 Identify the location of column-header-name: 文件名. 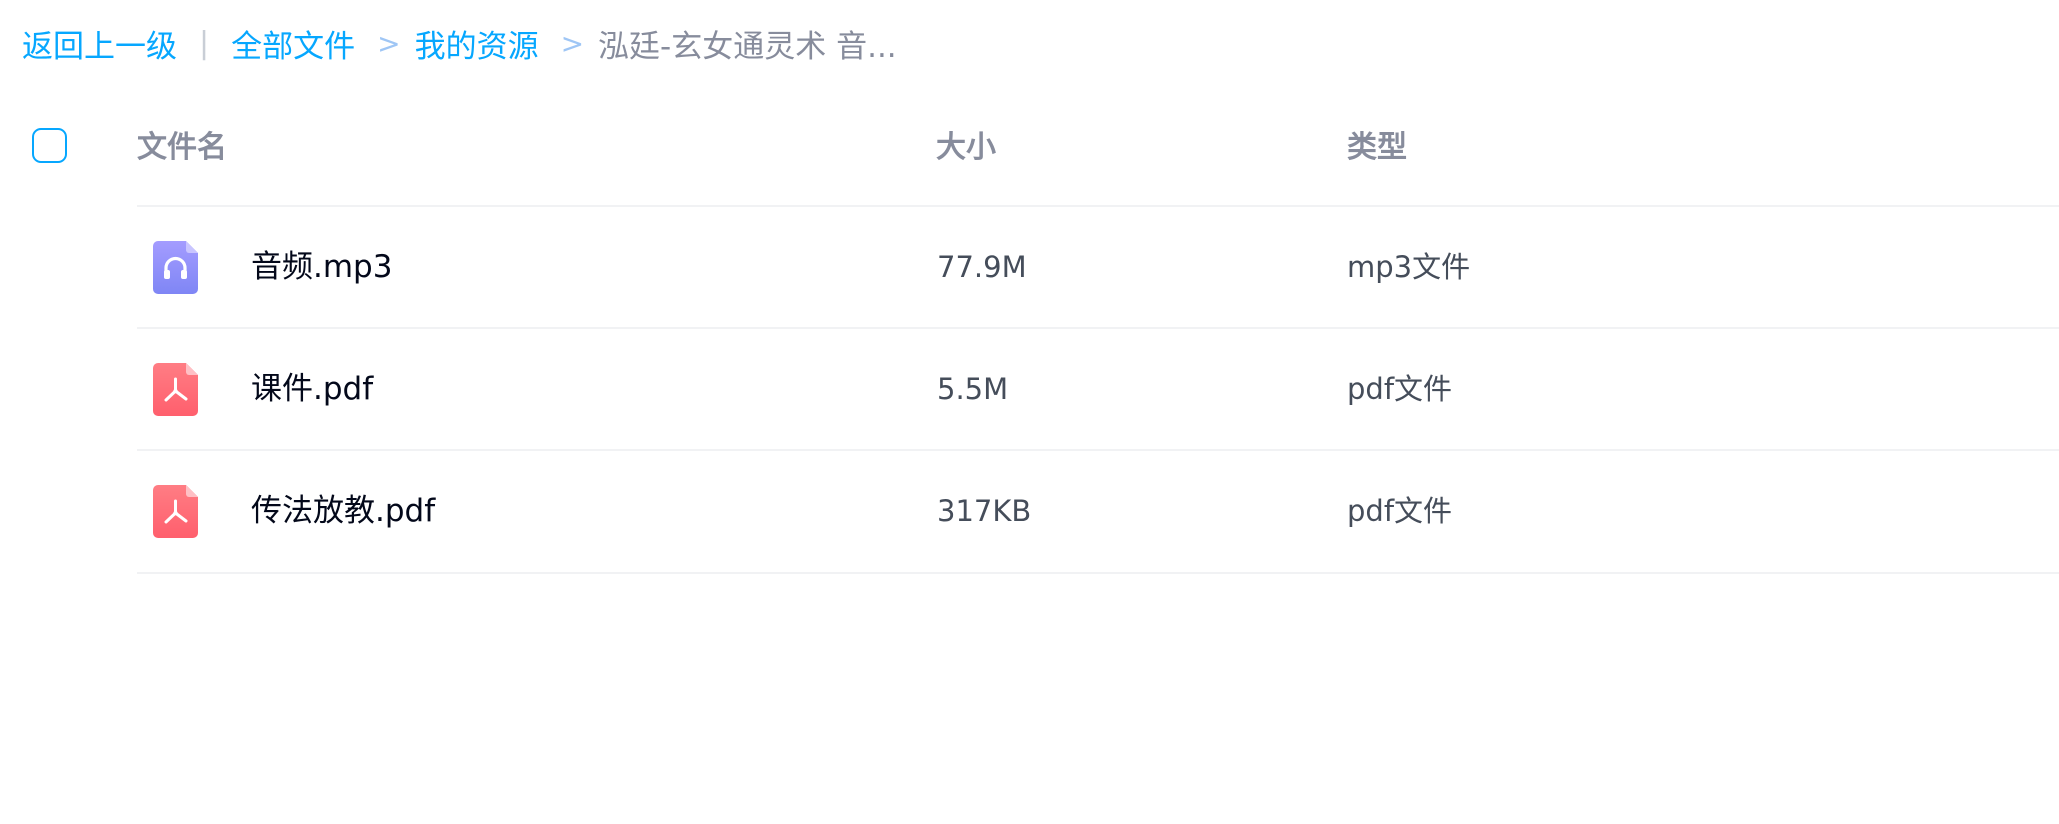
(182, 148).